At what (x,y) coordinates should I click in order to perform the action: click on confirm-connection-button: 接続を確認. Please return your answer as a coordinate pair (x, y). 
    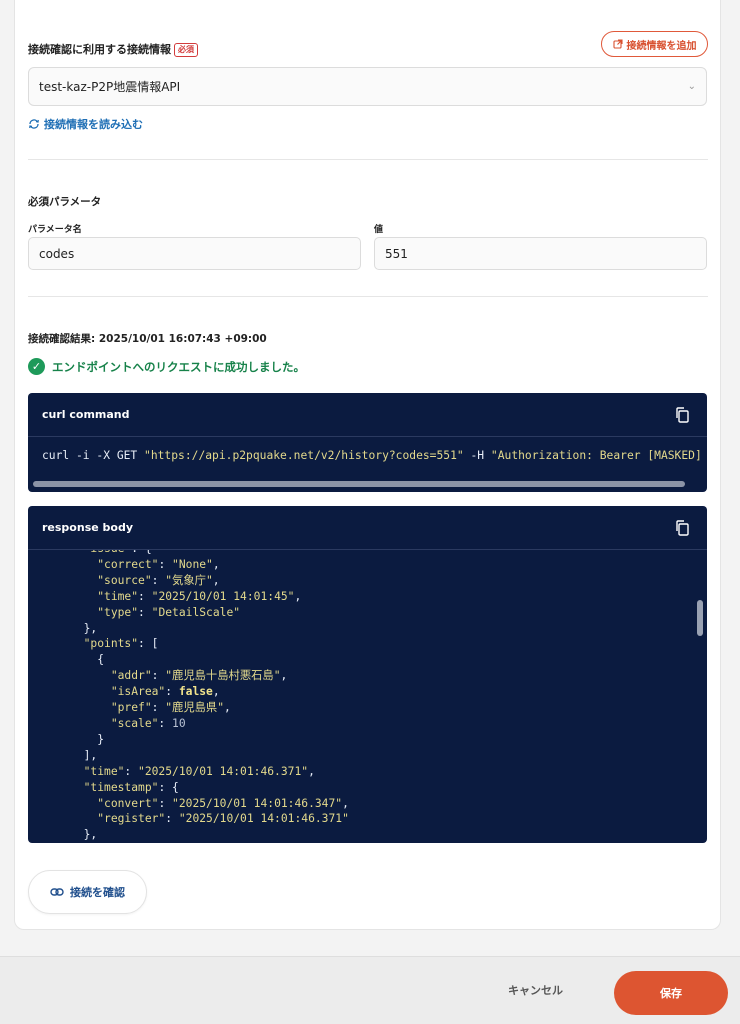
    Looking at the image, I should click on (87, 892).